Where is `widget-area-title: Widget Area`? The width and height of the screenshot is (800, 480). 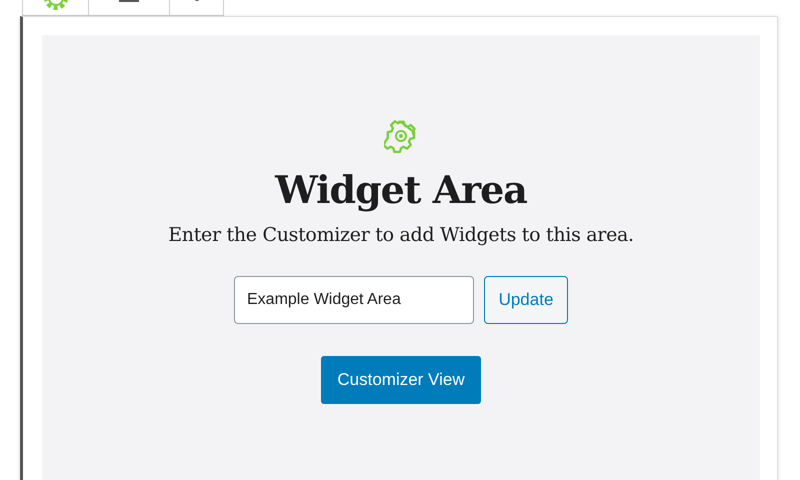
widget-area-title: Widget Area is located at coordinates (401, 189).